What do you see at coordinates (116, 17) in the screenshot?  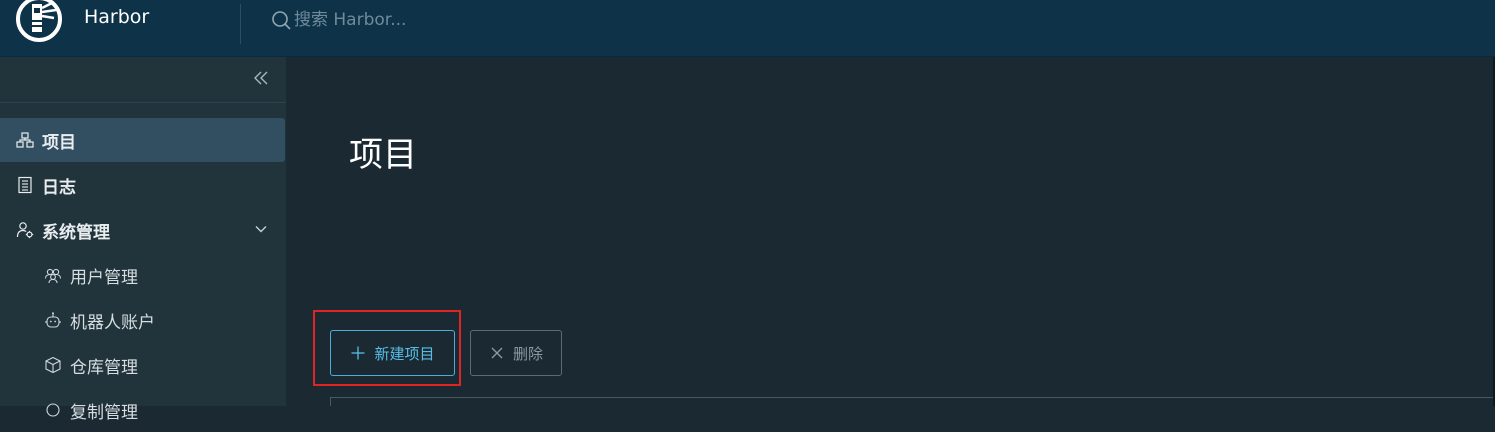 I see `app-name: Harbor` at bounding box center [116, 17].